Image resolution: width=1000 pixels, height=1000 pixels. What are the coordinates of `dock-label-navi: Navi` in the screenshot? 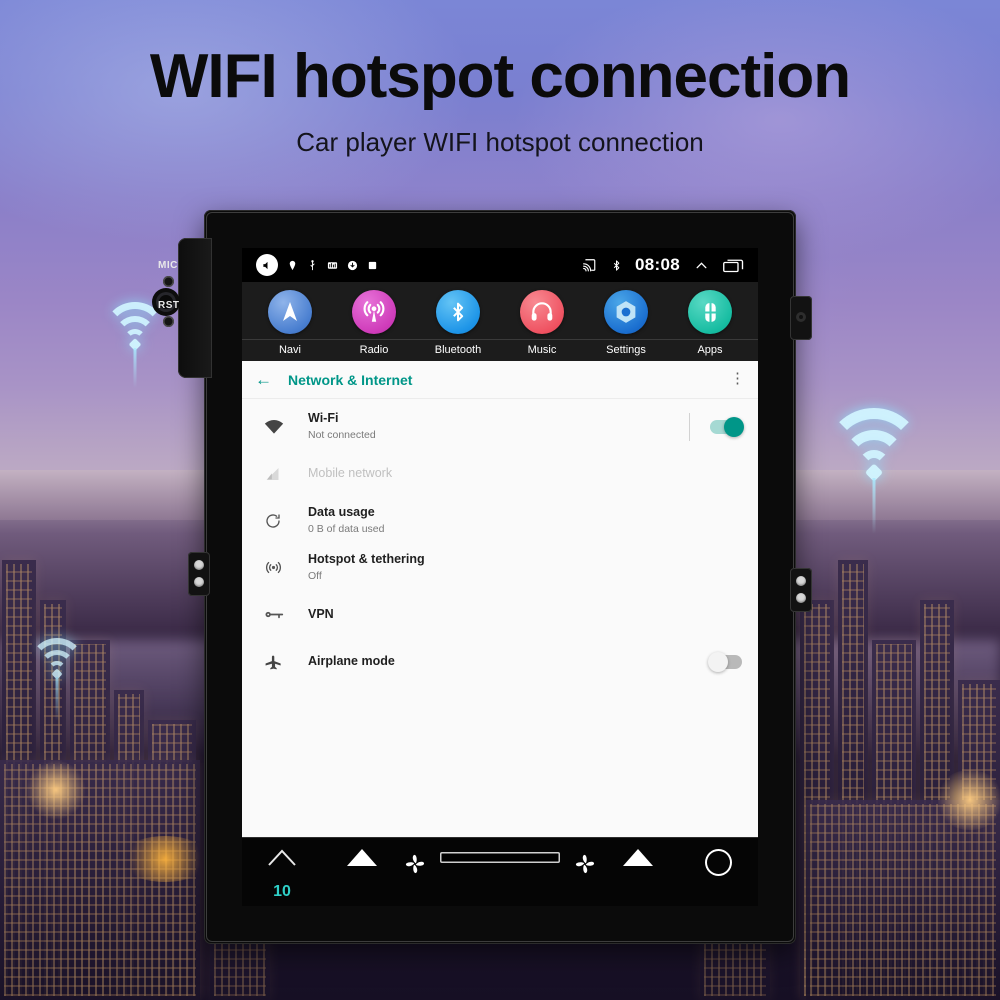 It's located at (290, 350).